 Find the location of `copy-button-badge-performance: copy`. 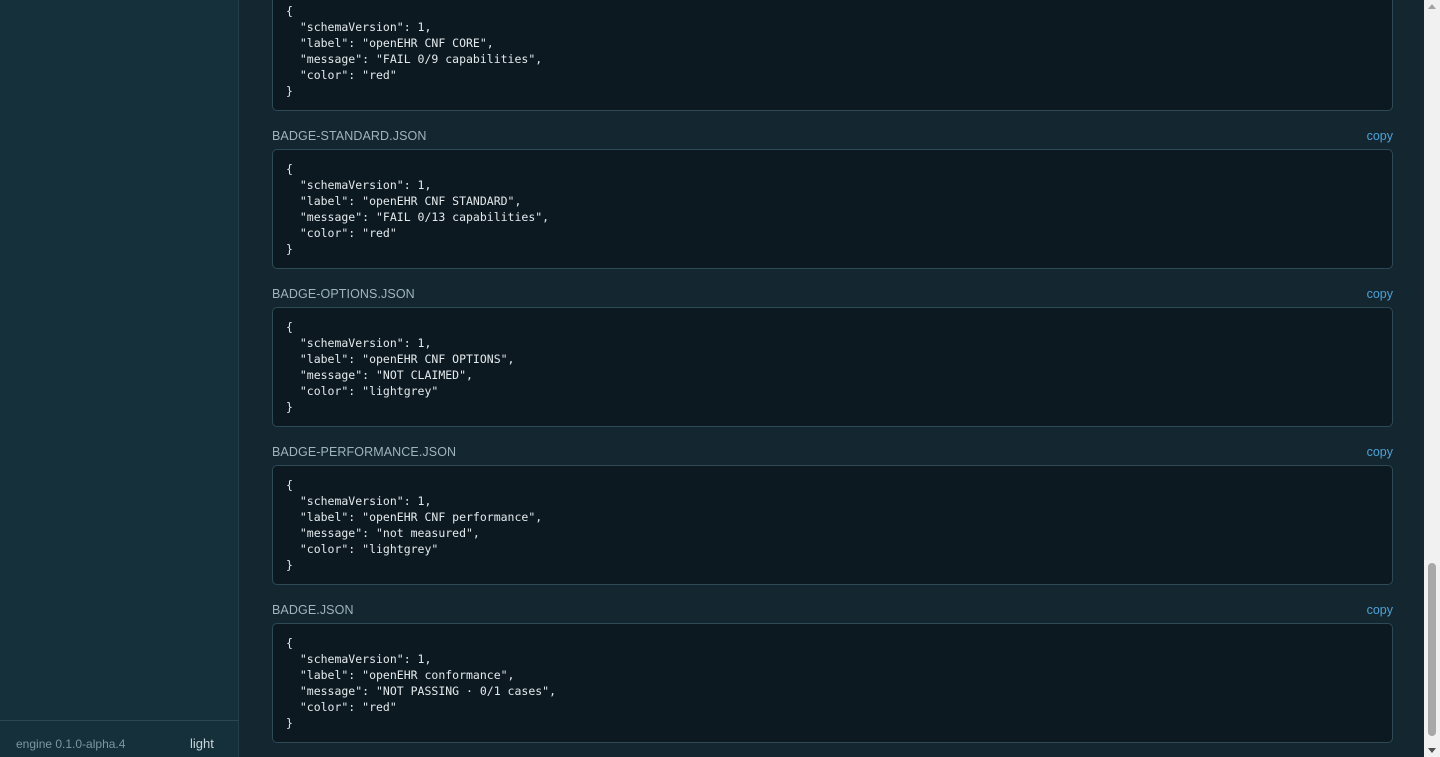

copy-button-badge-performance: copy is located at coordinates (1380, 452).